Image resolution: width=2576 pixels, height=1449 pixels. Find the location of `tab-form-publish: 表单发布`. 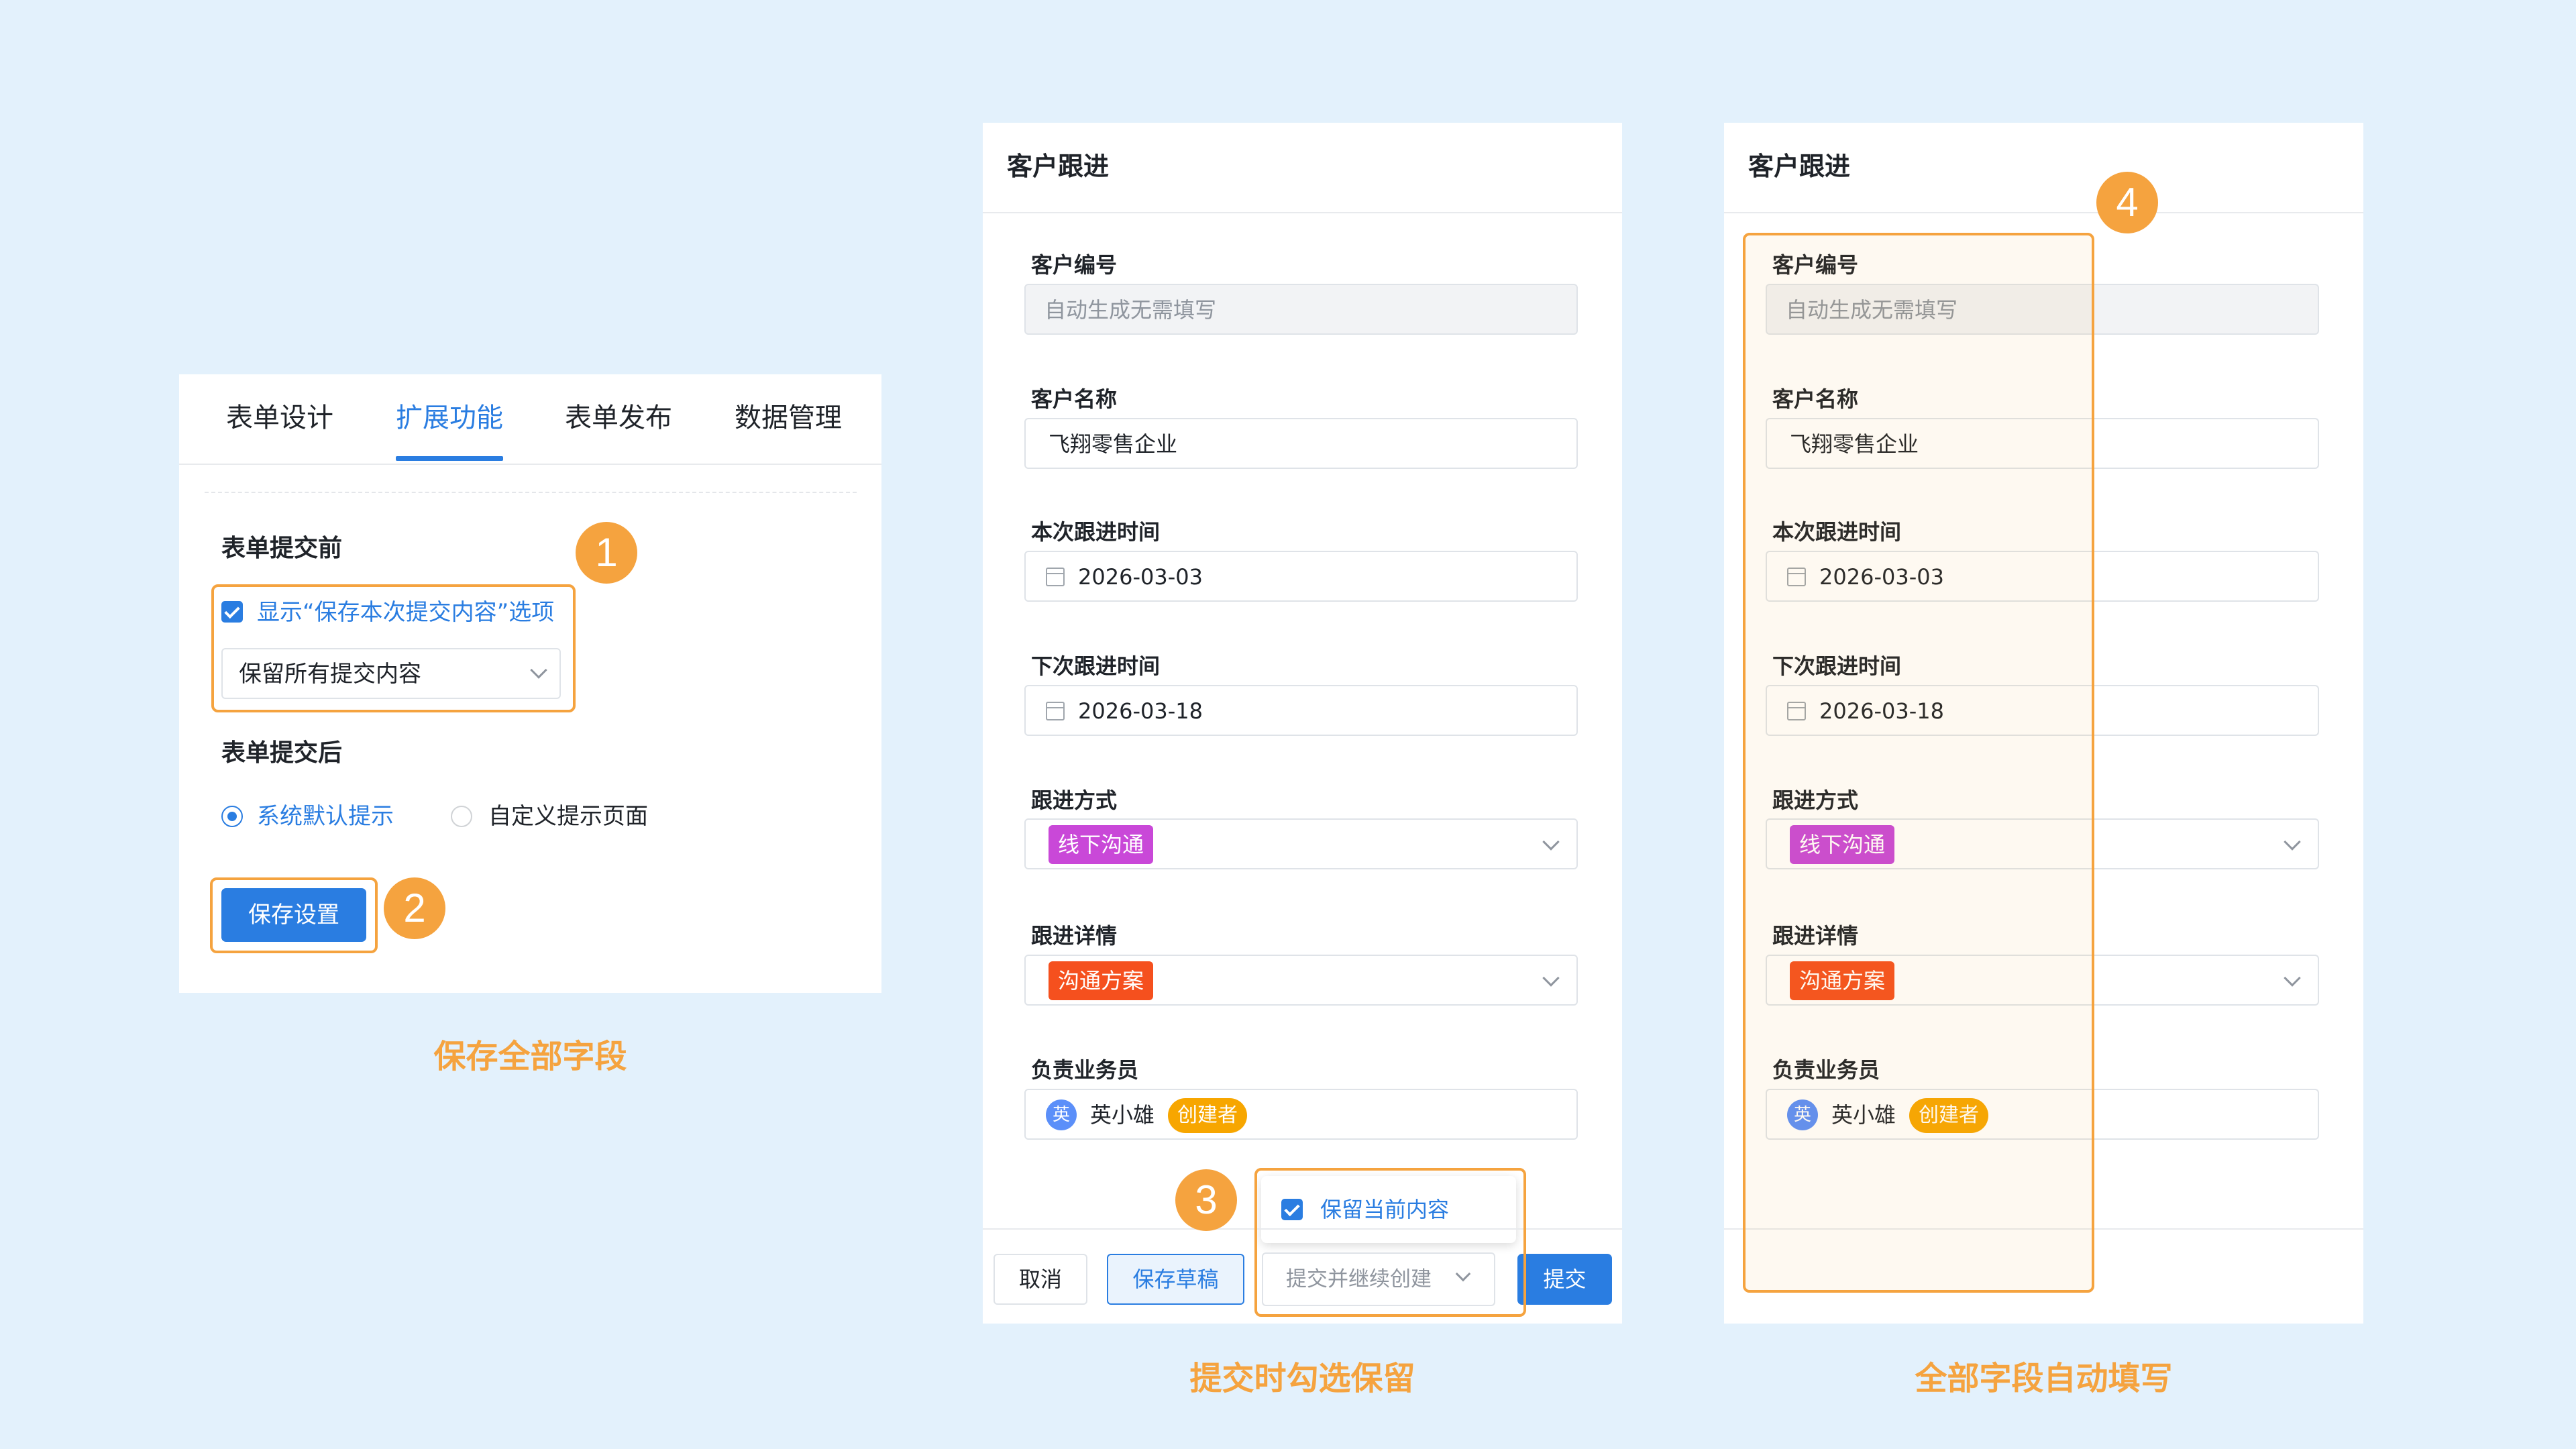

tab-form-publish: 表单发布 is located at coordinates (618, 418).